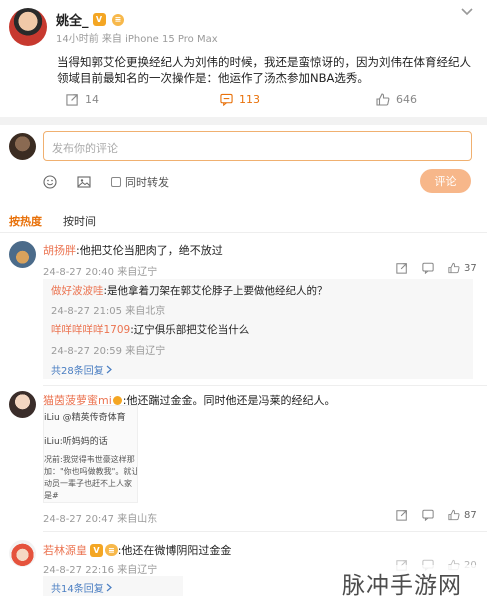 This screenshot has height=600, width=487. Describe the element at coordinates (77, 291) in the screenshot. I see `reply-author: 做好波波哇` at that location.